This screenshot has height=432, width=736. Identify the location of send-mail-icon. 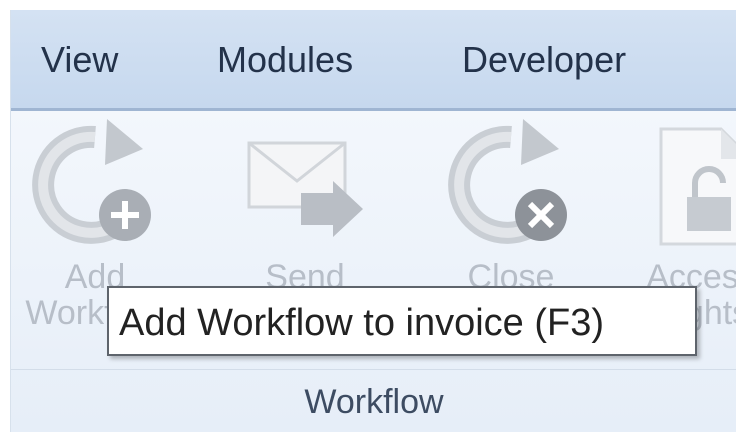
(305, 184).